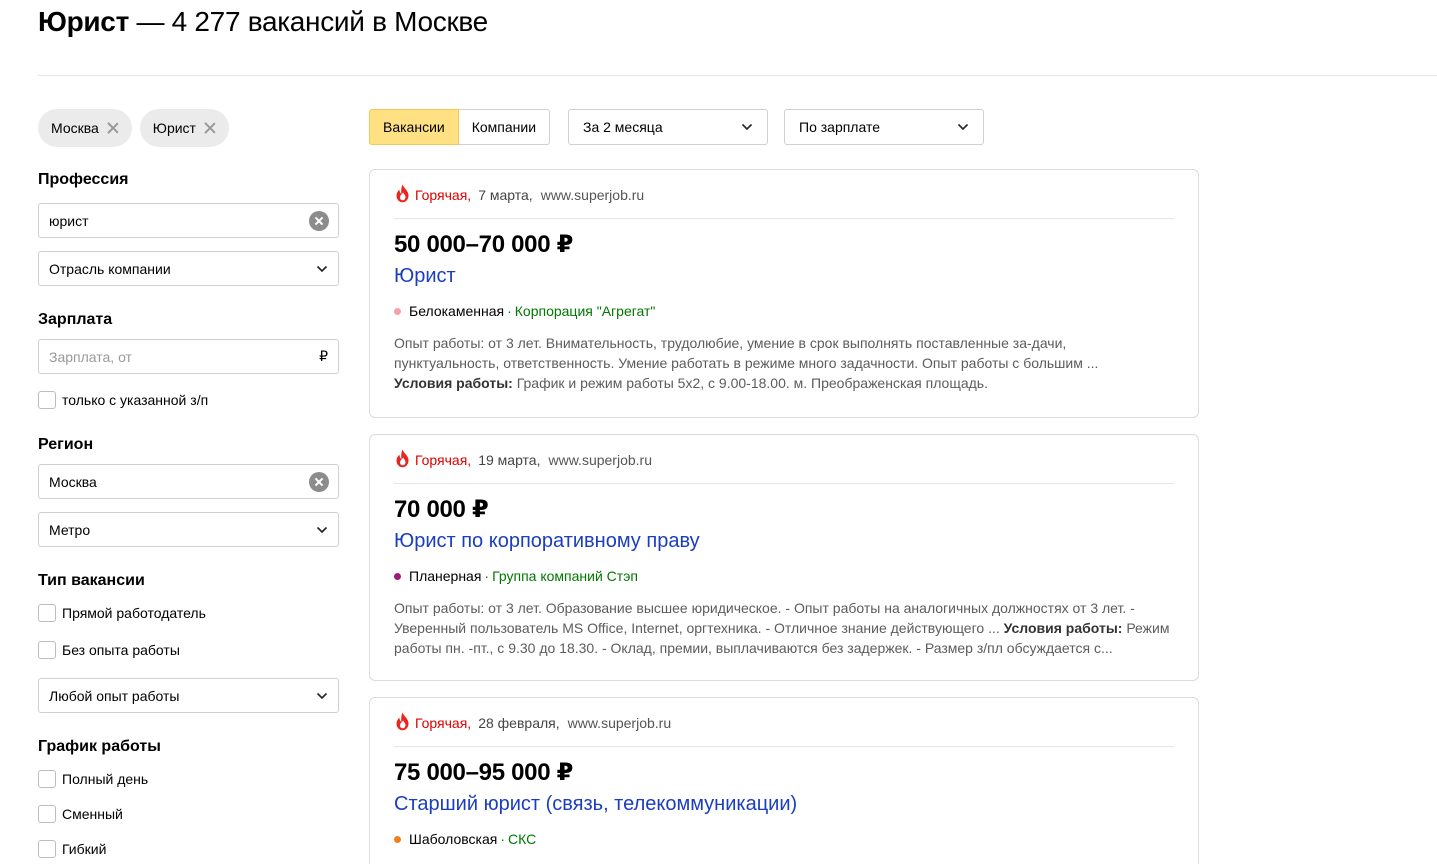 This screenshot has width=1437, height=864. I want to click on profession-value: юрист, so click(69, 220).